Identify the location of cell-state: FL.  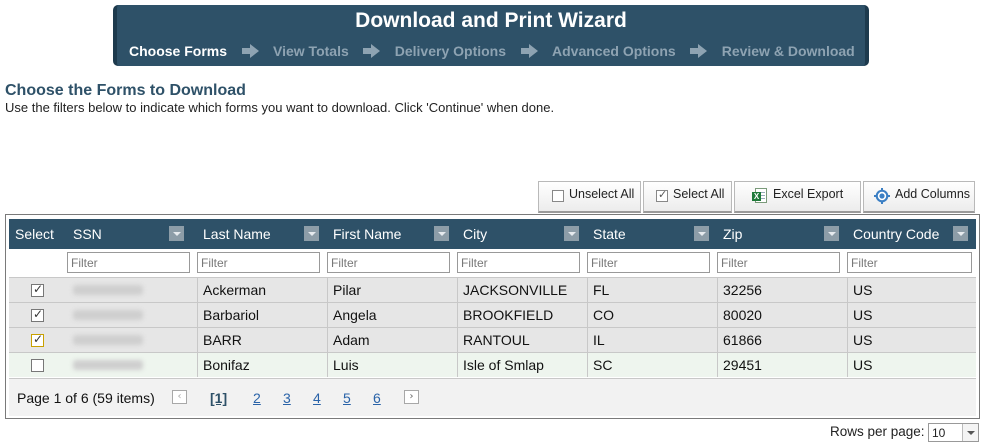
(601, 290).